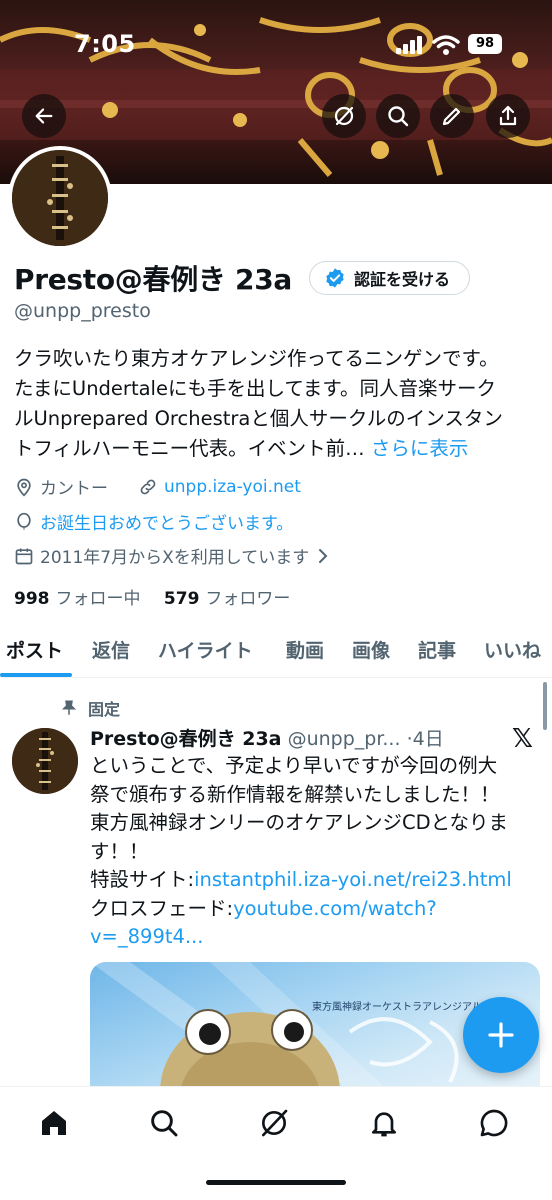 The width and height of the screenshot is (552, 1200). I want to click on followers-label: フォロワー, so click(248, 599).